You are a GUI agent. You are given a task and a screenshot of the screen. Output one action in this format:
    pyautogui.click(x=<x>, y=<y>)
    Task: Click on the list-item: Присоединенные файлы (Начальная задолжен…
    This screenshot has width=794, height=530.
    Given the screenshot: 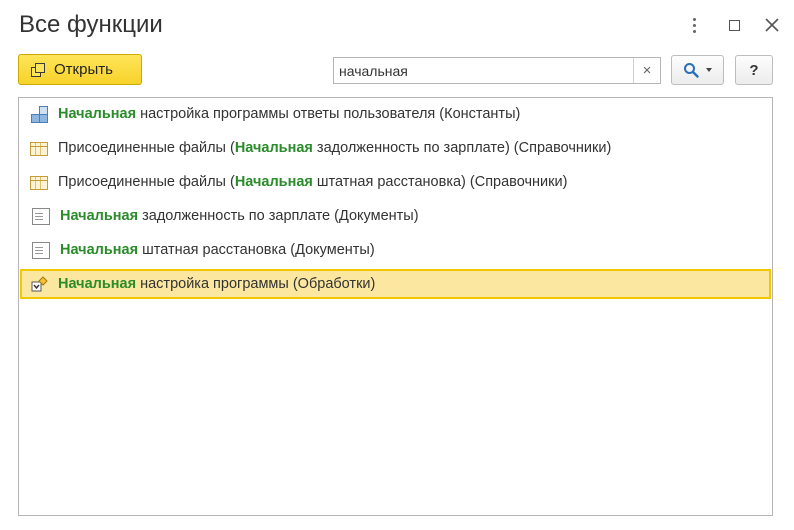 What is the action you would take?
    pyautogui.click(x=395, y=148)
    